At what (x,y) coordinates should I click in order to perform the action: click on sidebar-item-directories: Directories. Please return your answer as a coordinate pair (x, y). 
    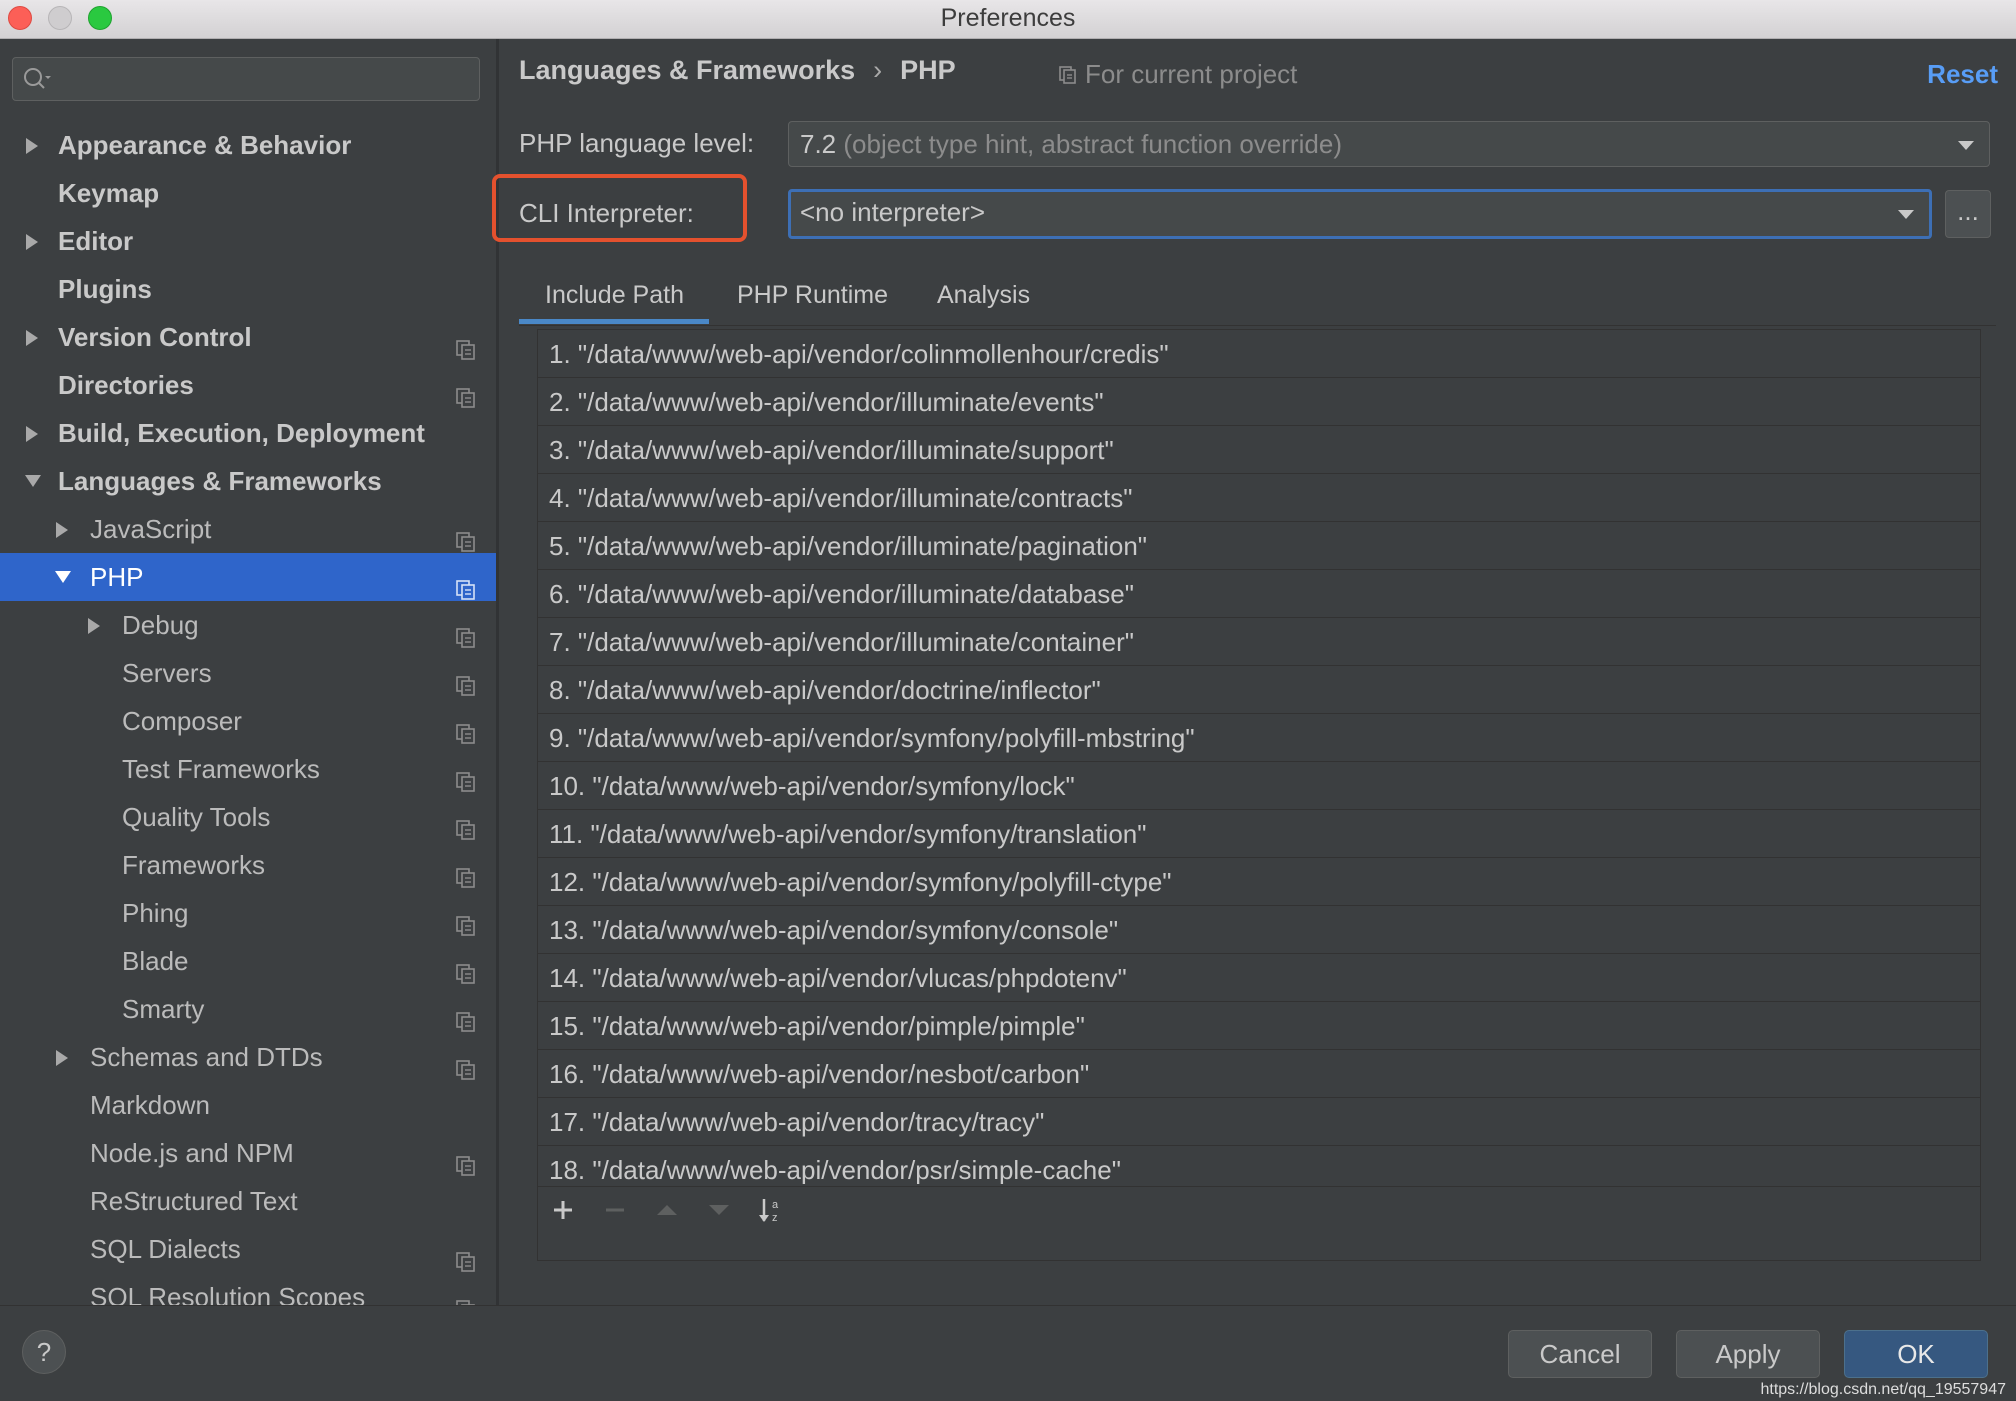
    Looking at the image, I should click on (248, 385).